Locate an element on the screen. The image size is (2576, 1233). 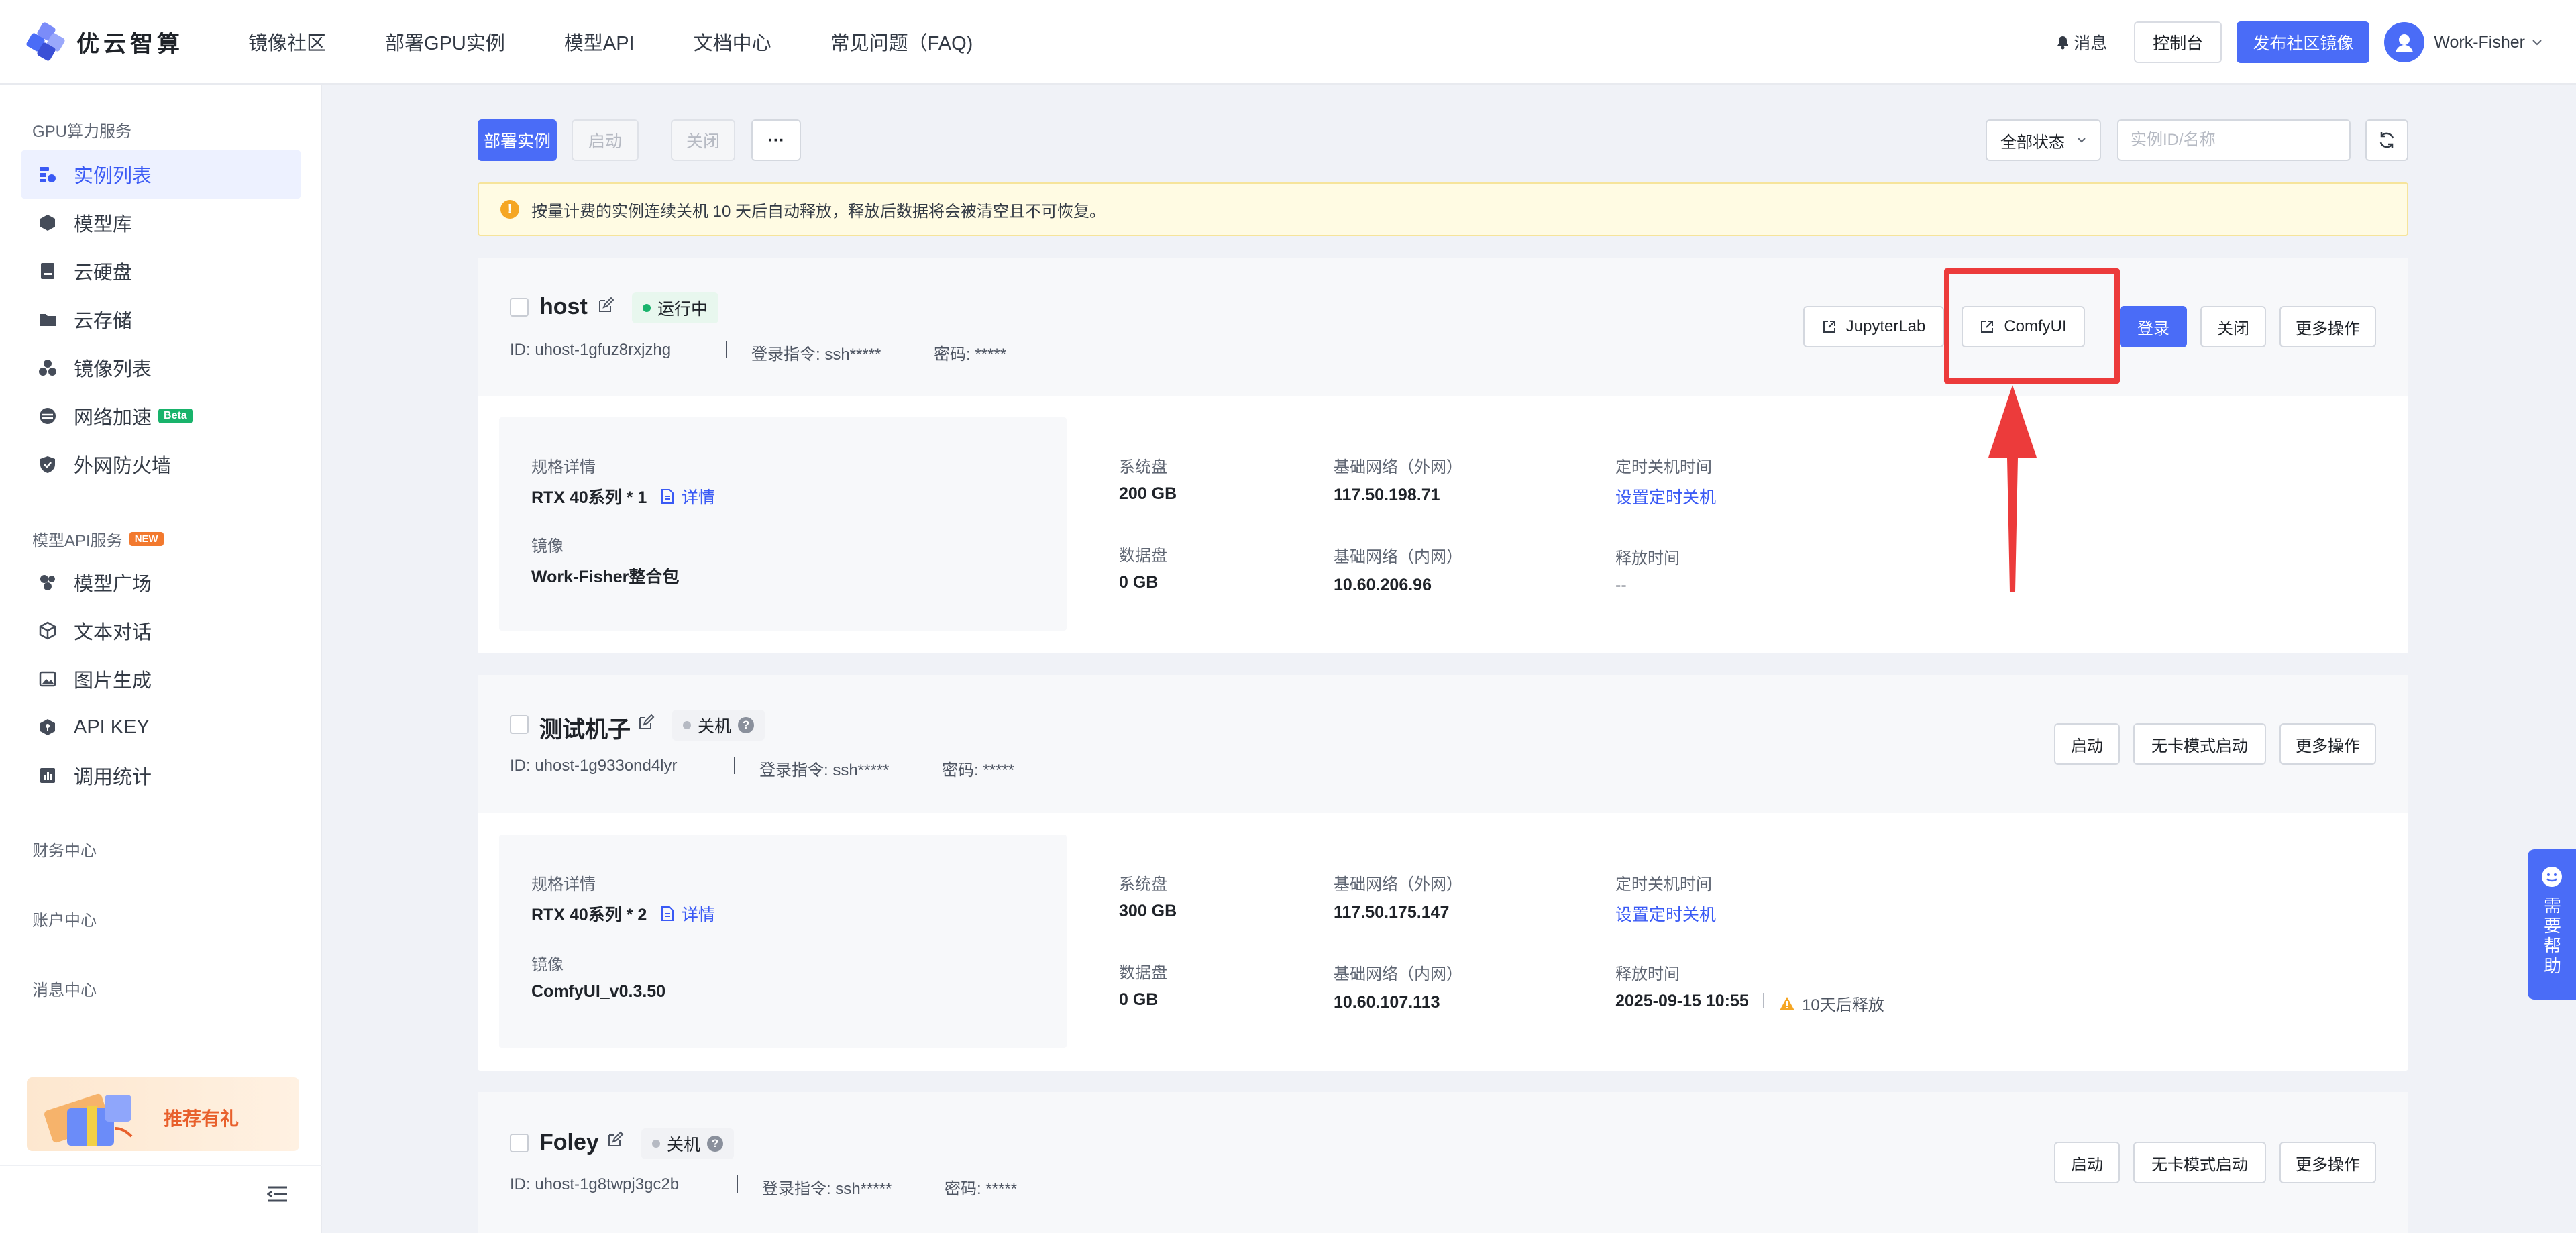
gift-coupon-icon is located at coordinates (88, 1120).